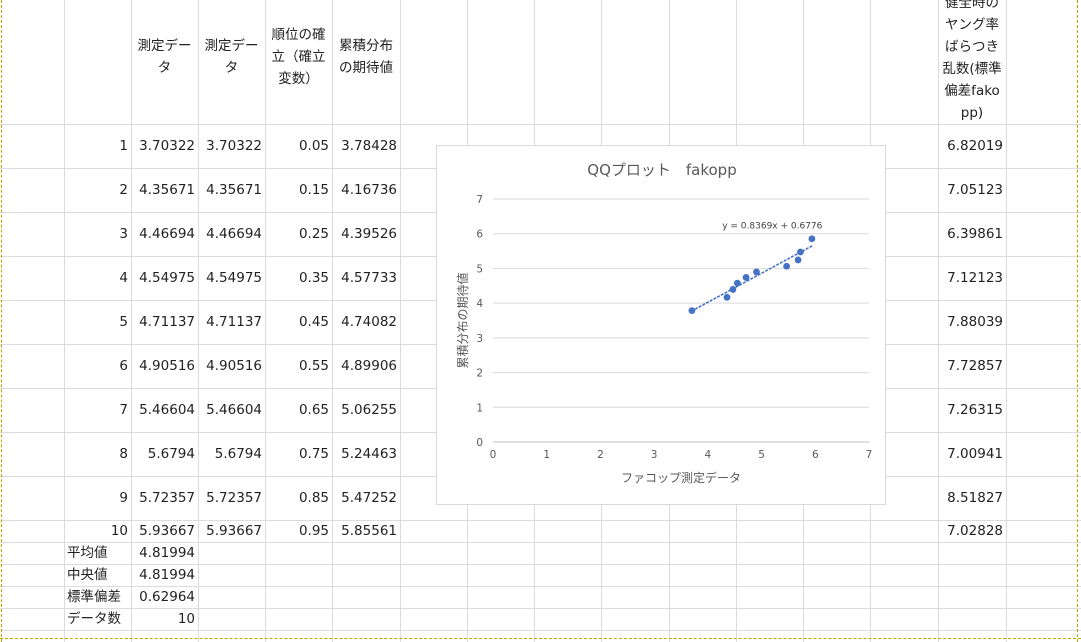 This screenshot has width=1081, height=642. Describe the element at coordinates (298, 57) in the screenshot. I see `header-cell-rank-probability: 順位の確立（確立変数）` at that location.